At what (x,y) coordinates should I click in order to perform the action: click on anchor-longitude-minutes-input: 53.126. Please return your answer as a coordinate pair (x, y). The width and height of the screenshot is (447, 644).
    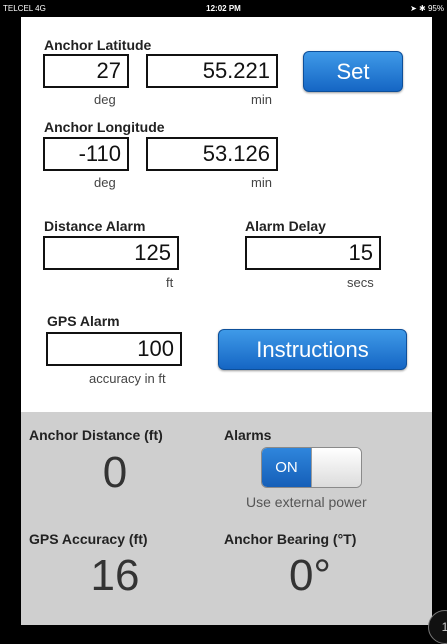
    Looking at the image, I should click on (212, 154).